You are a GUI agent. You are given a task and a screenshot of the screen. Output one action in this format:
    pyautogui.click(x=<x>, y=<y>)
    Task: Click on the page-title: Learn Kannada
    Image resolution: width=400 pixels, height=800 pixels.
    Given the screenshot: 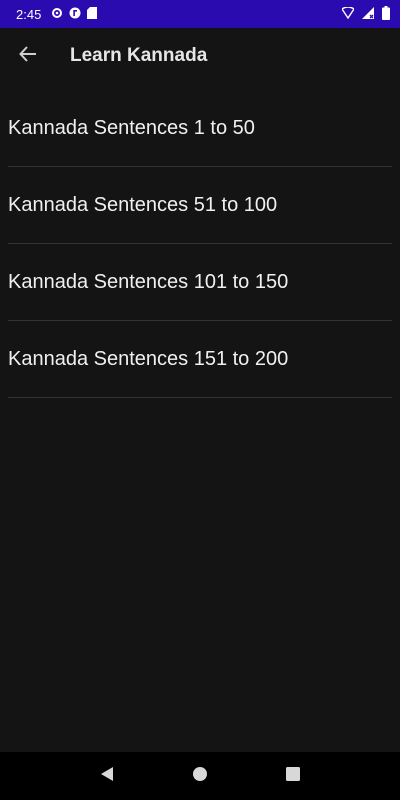 What is the action you would take?
    pyautogui.click(x=139, y=55)
    